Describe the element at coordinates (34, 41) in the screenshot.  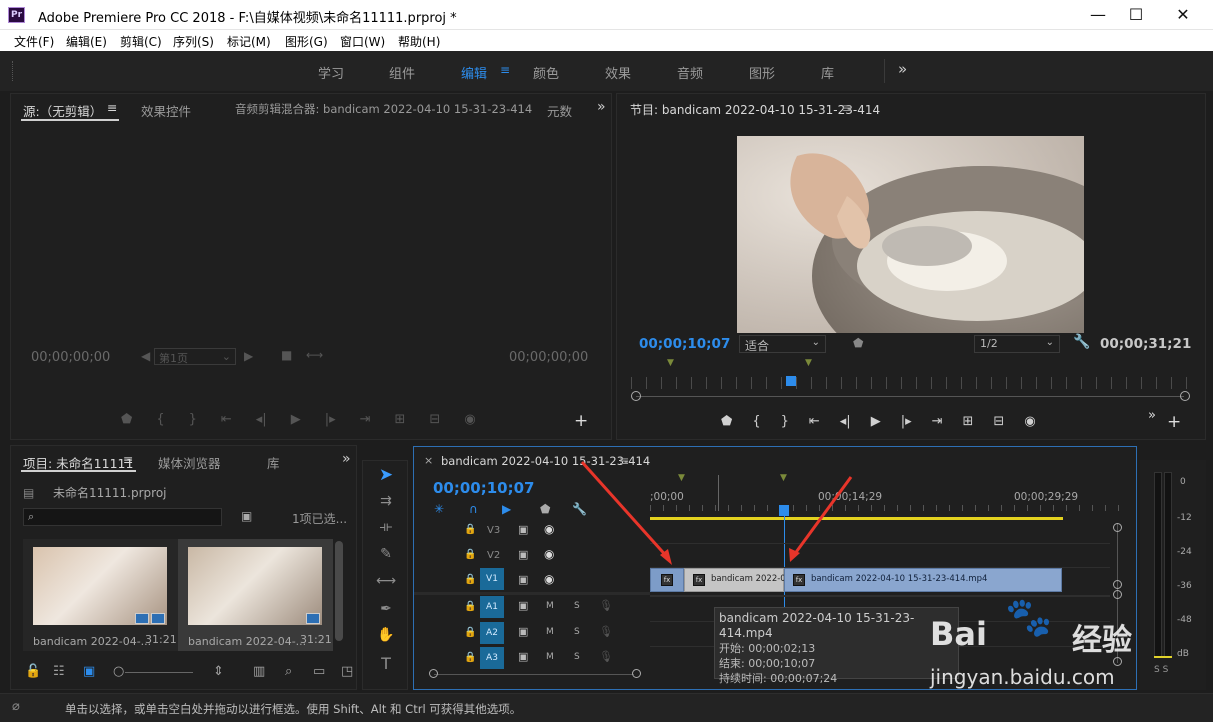
I see `menu-file: 文件(F)` at that location.